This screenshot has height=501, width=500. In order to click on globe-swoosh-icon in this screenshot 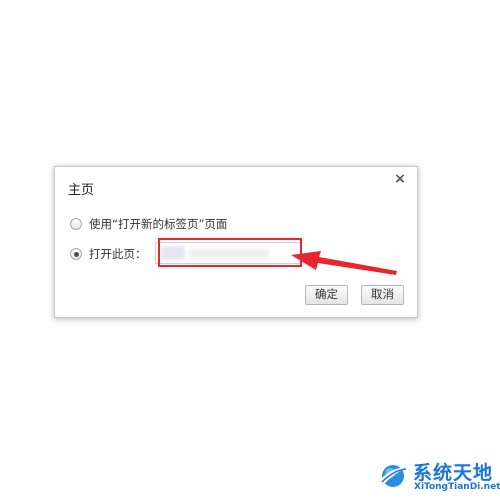, I will do `click(393, 476)`.